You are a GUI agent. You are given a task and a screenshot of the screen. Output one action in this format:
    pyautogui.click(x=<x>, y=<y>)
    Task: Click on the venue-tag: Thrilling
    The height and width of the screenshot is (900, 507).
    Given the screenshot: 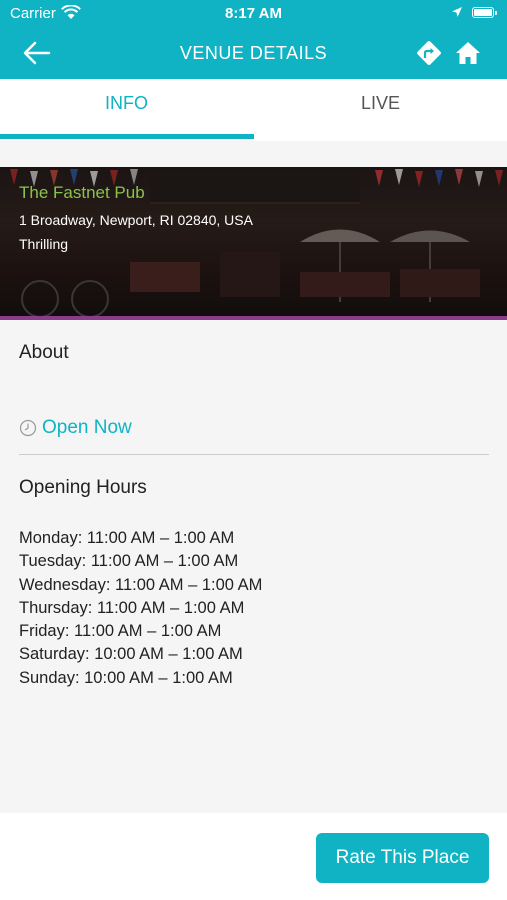 What is the action you would take?
    pyautogui.click(x=44, y=244)
    